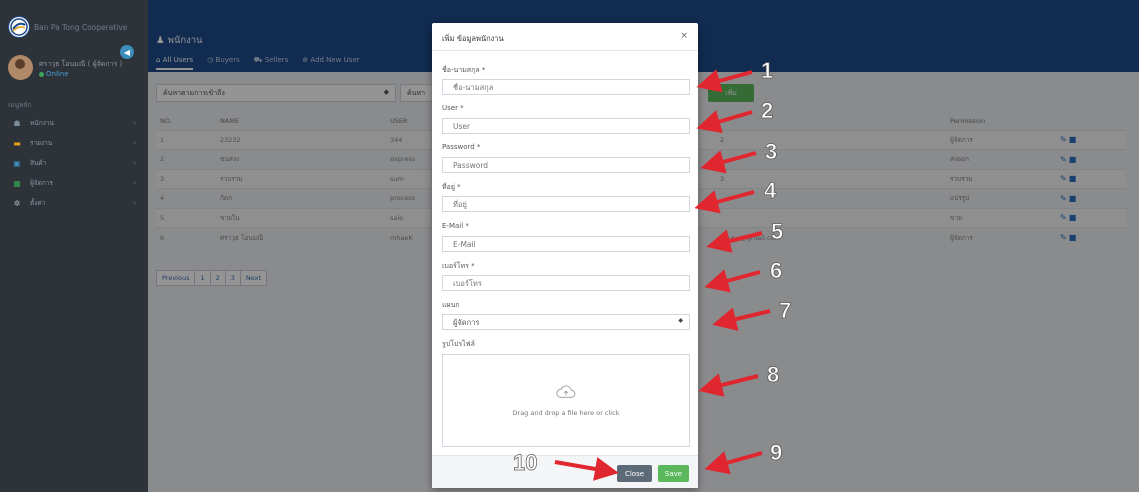 The image size is (1139, 492). I want to click on user-field, so click(566, 126).